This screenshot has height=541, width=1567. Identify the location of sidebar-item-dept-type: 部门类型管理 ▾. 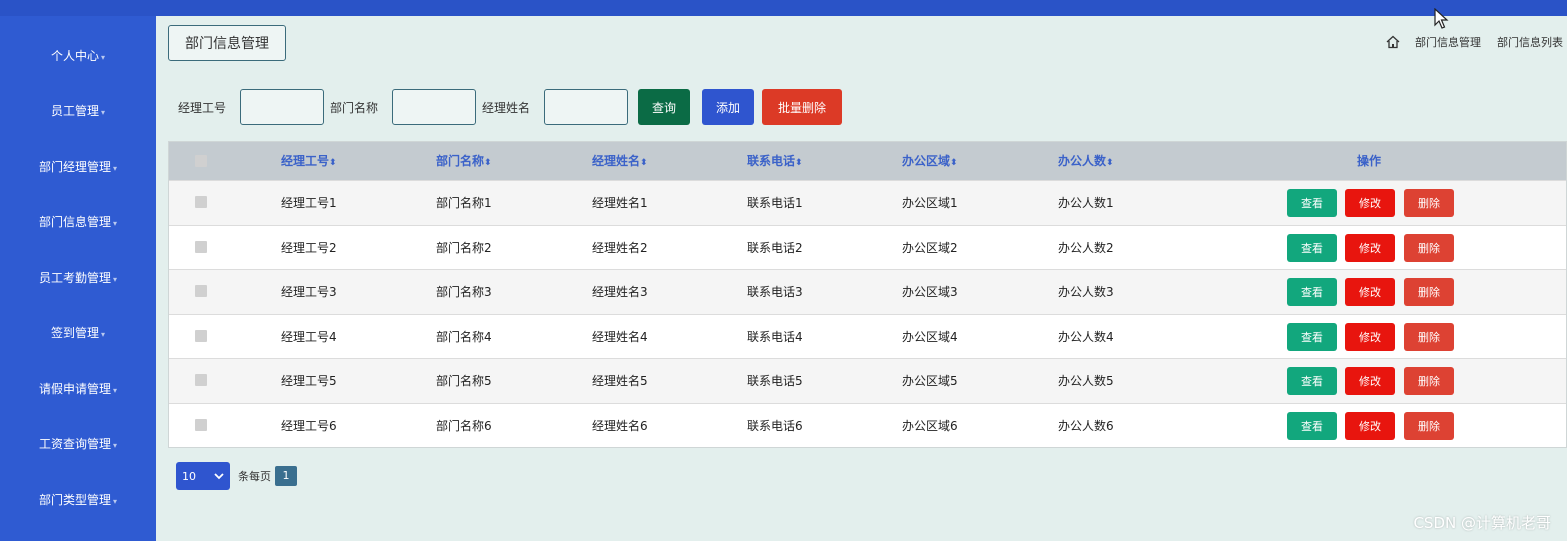
(78, 500).